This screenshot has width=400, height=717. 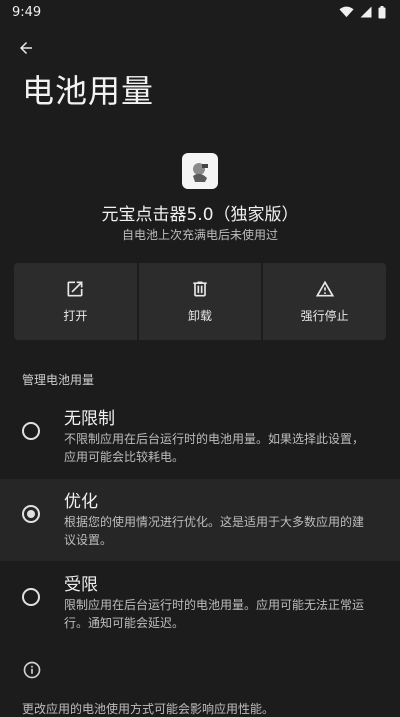 I want to click on status-icons, so click(x=362, y=12).